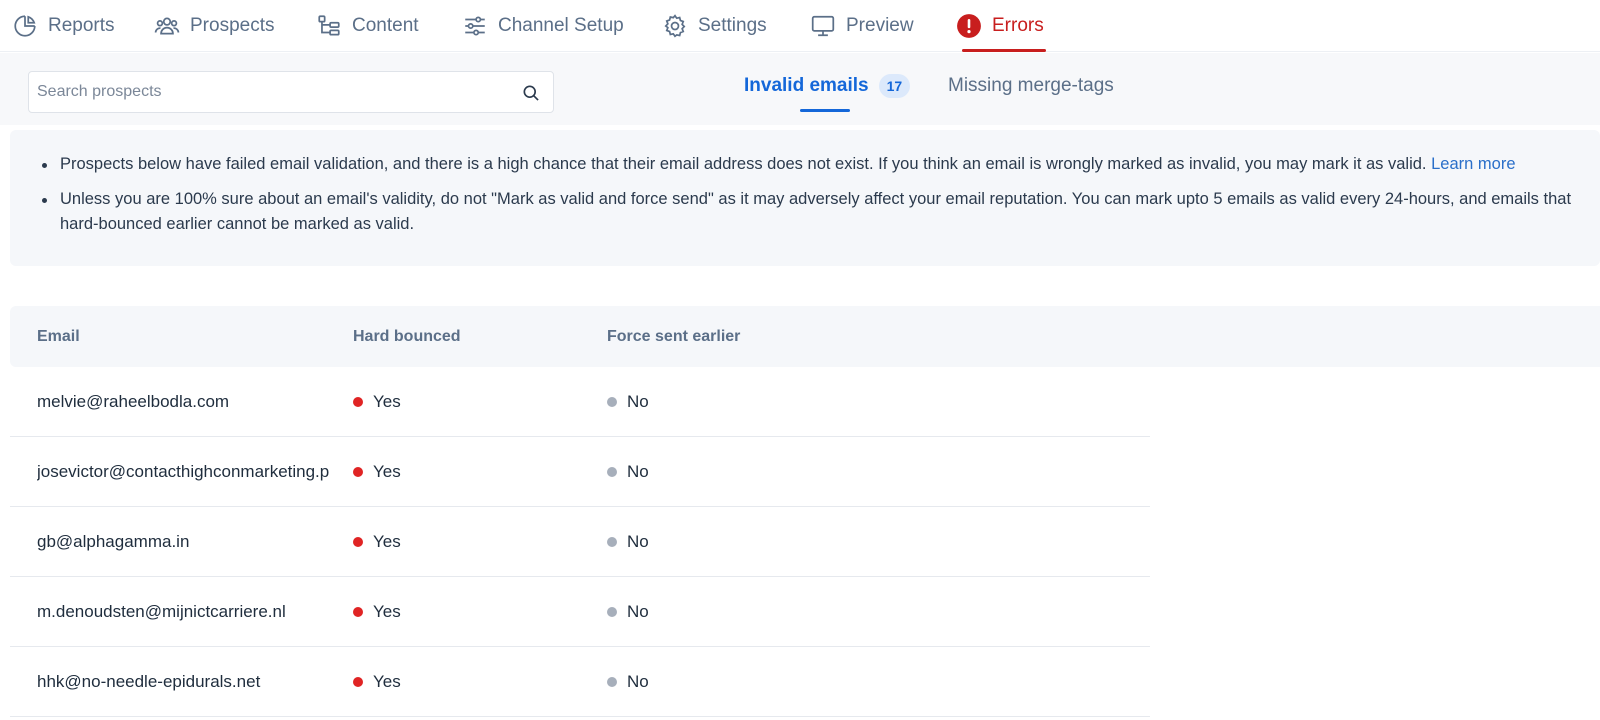  What do you see at coordinates (1473, 164) in the screenshot?
I see `learn-more-link: Learn more` at bounding box center [1473, 164].